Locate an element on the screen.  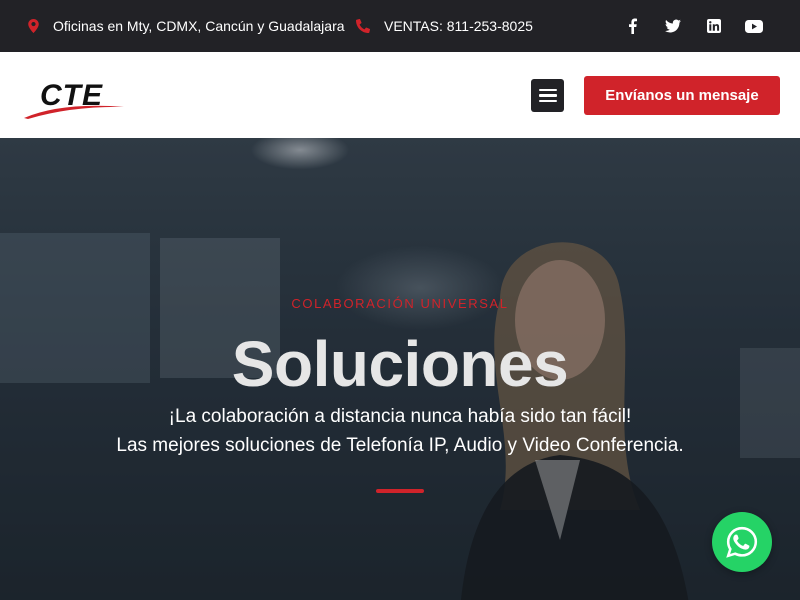
whatsapp-button is located at coordinates (742, 542).